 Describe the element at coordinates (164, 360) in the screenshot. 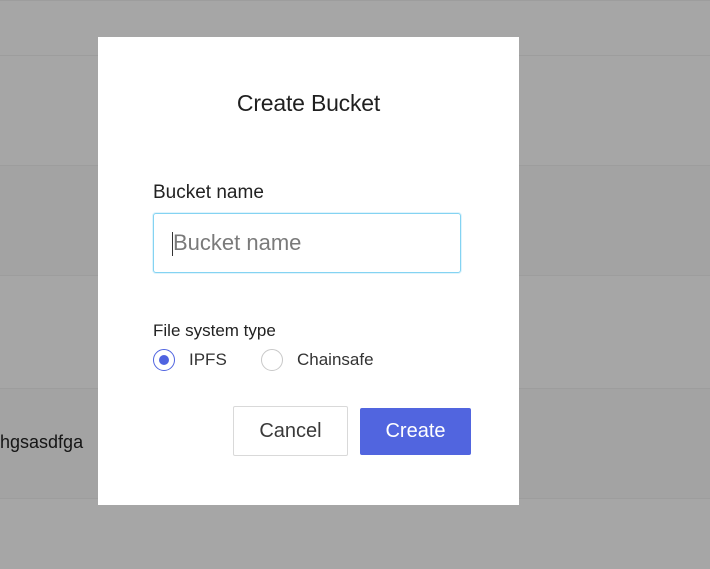

I see `radio-button-ipfs` at that location.